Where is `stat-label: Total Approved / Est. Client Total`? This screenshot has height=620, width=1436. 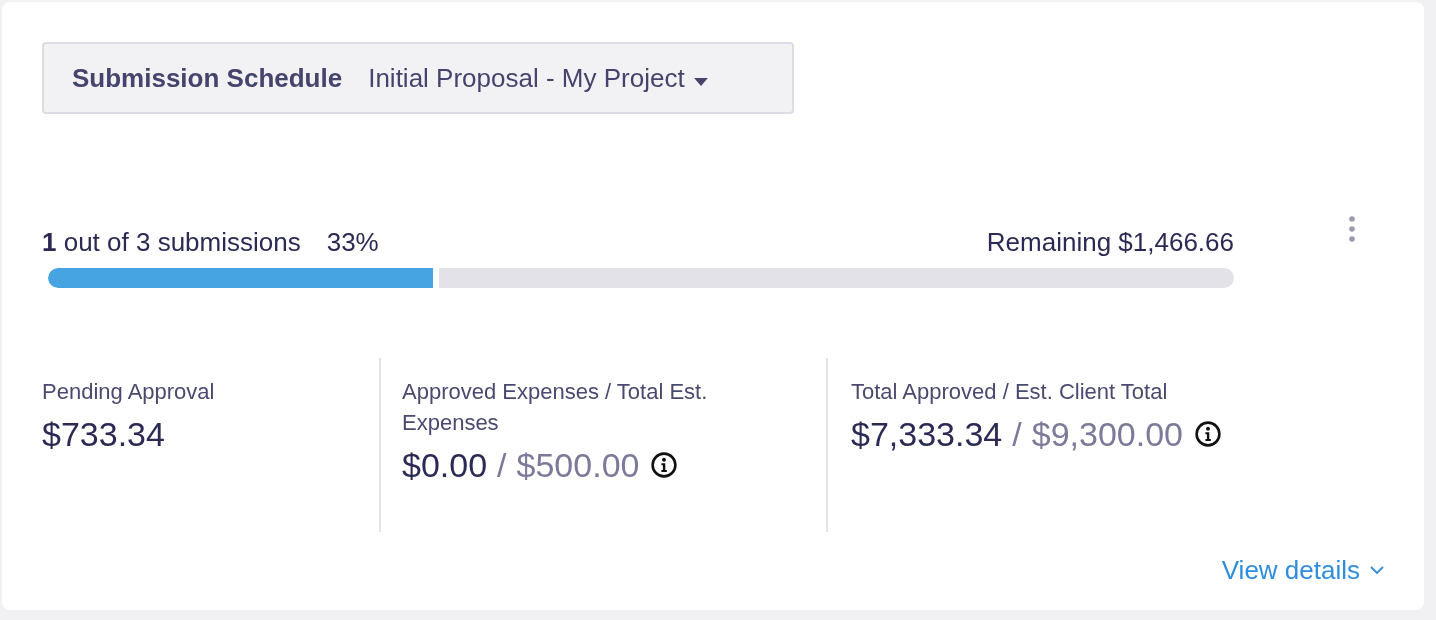 stat-label: Total Approved / Est. Client Total is located at coordinates (1010, 392).